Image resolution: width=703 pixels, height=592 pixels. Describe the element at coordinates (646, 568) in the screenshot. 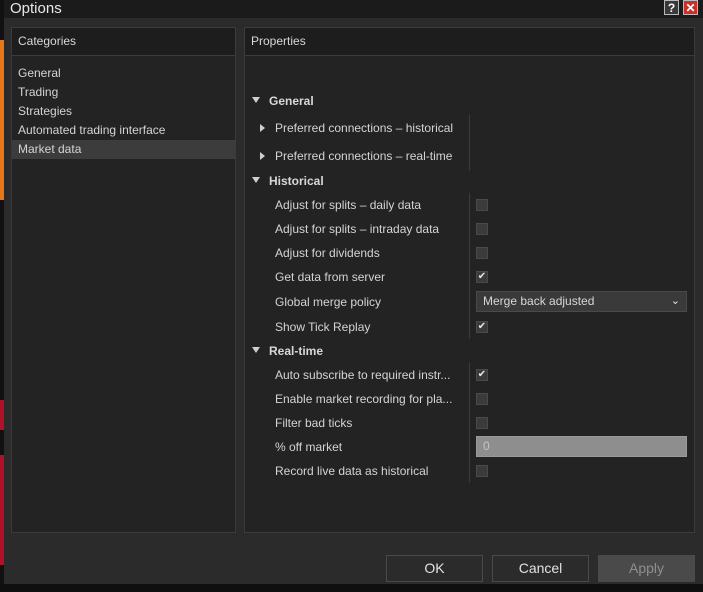

I see `apply-button: Apply` at that location.